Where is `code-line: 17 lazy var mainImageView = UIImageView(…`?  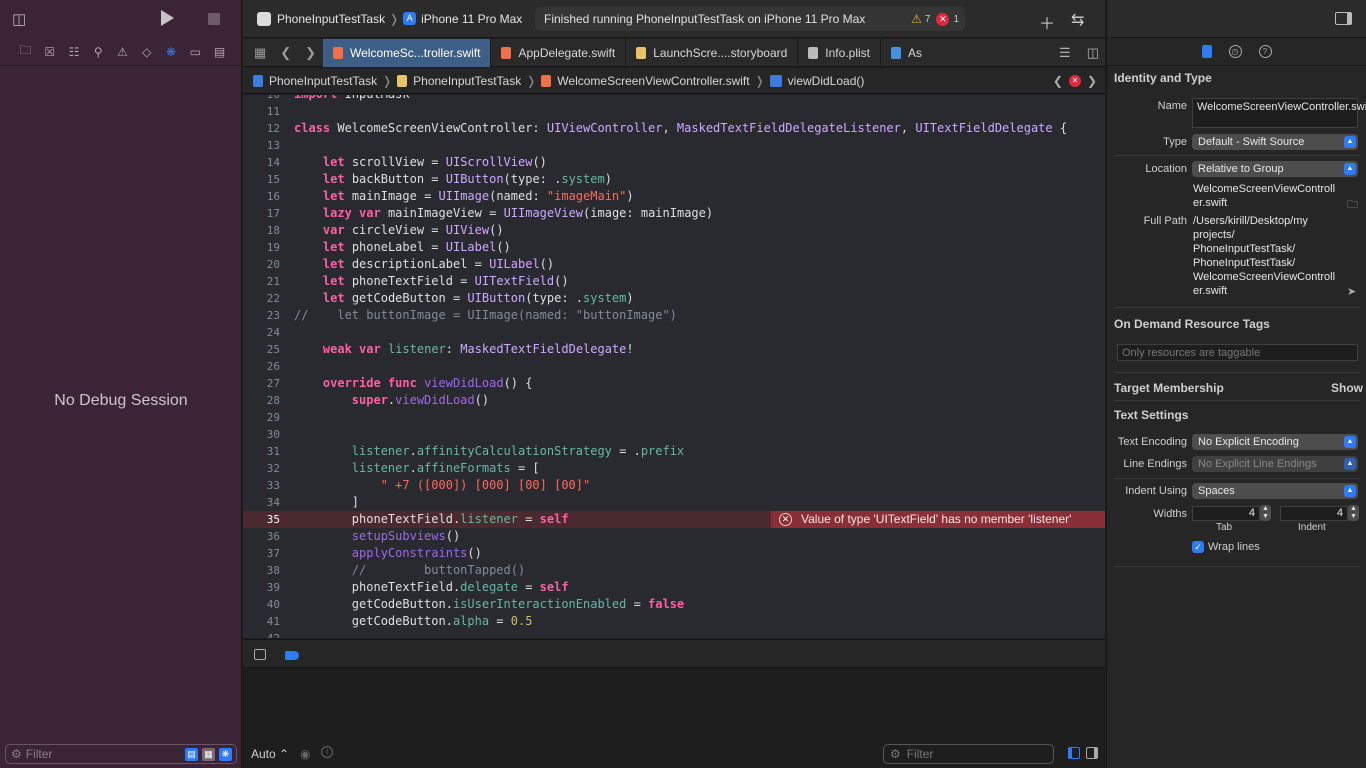 code-line: 17 lazy var mainImageView = UIImageView(… is located at coordinates (674, 213).